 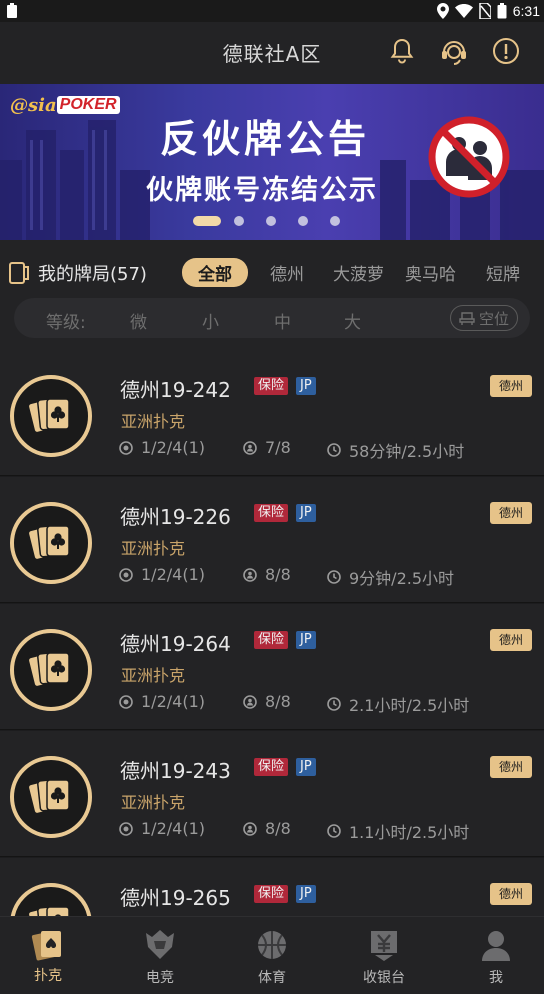 I want to click on nav-profile: 我, so click(x=493, y=955).